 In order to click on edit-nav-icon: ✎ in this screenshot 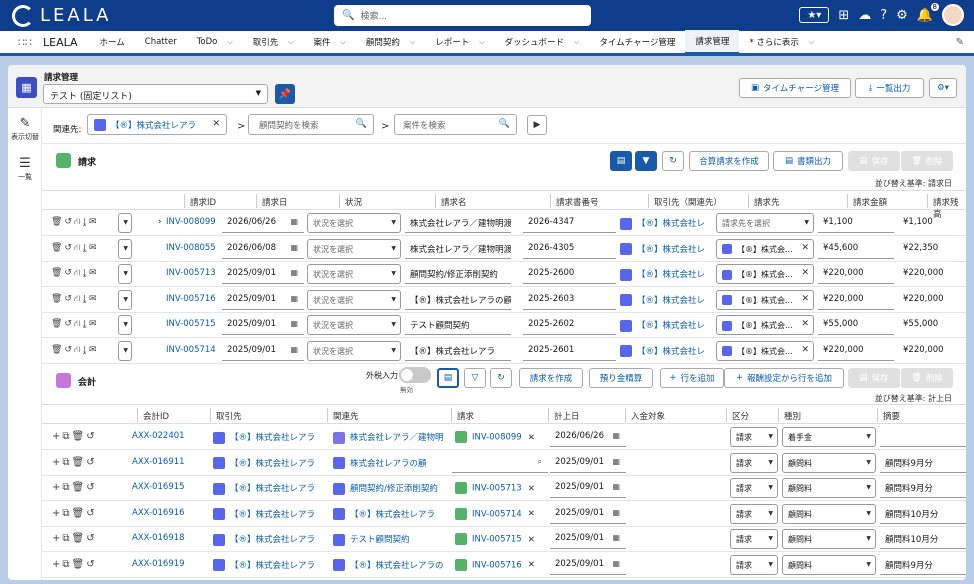, I will do `click(960, 42)`.